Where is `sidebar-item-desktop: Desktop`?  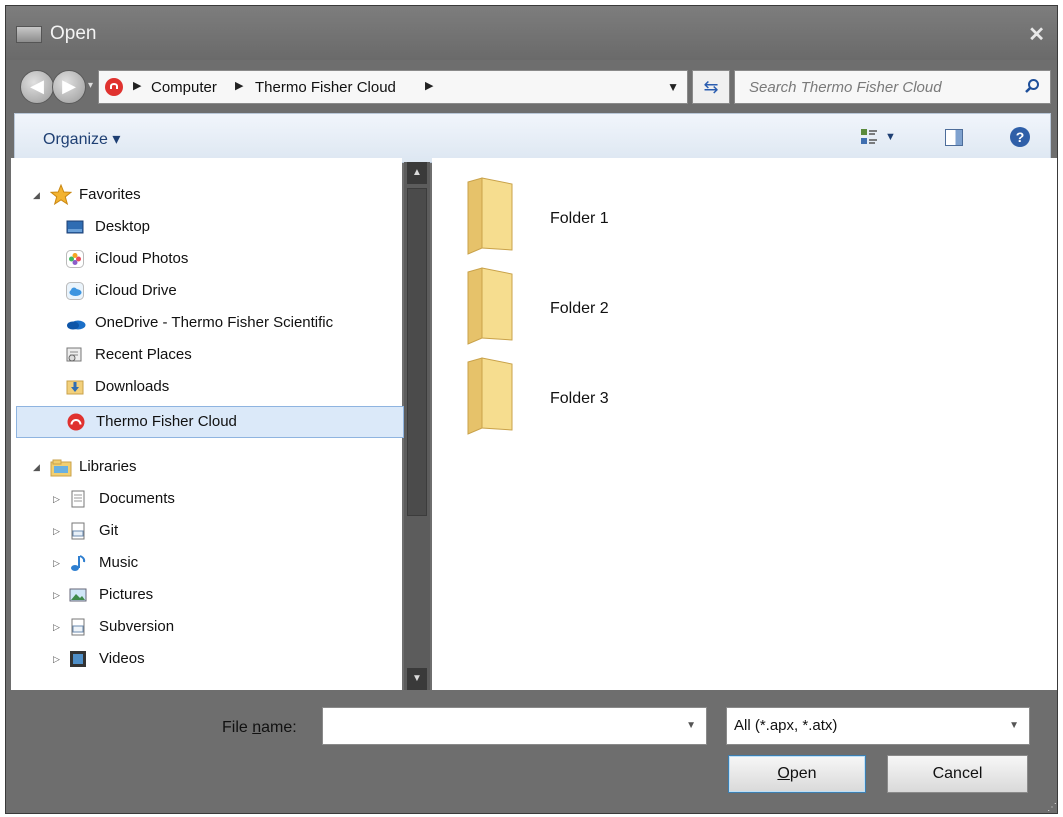 sidebar-item-desktop: Desktop is located at coordinates (204, 227).